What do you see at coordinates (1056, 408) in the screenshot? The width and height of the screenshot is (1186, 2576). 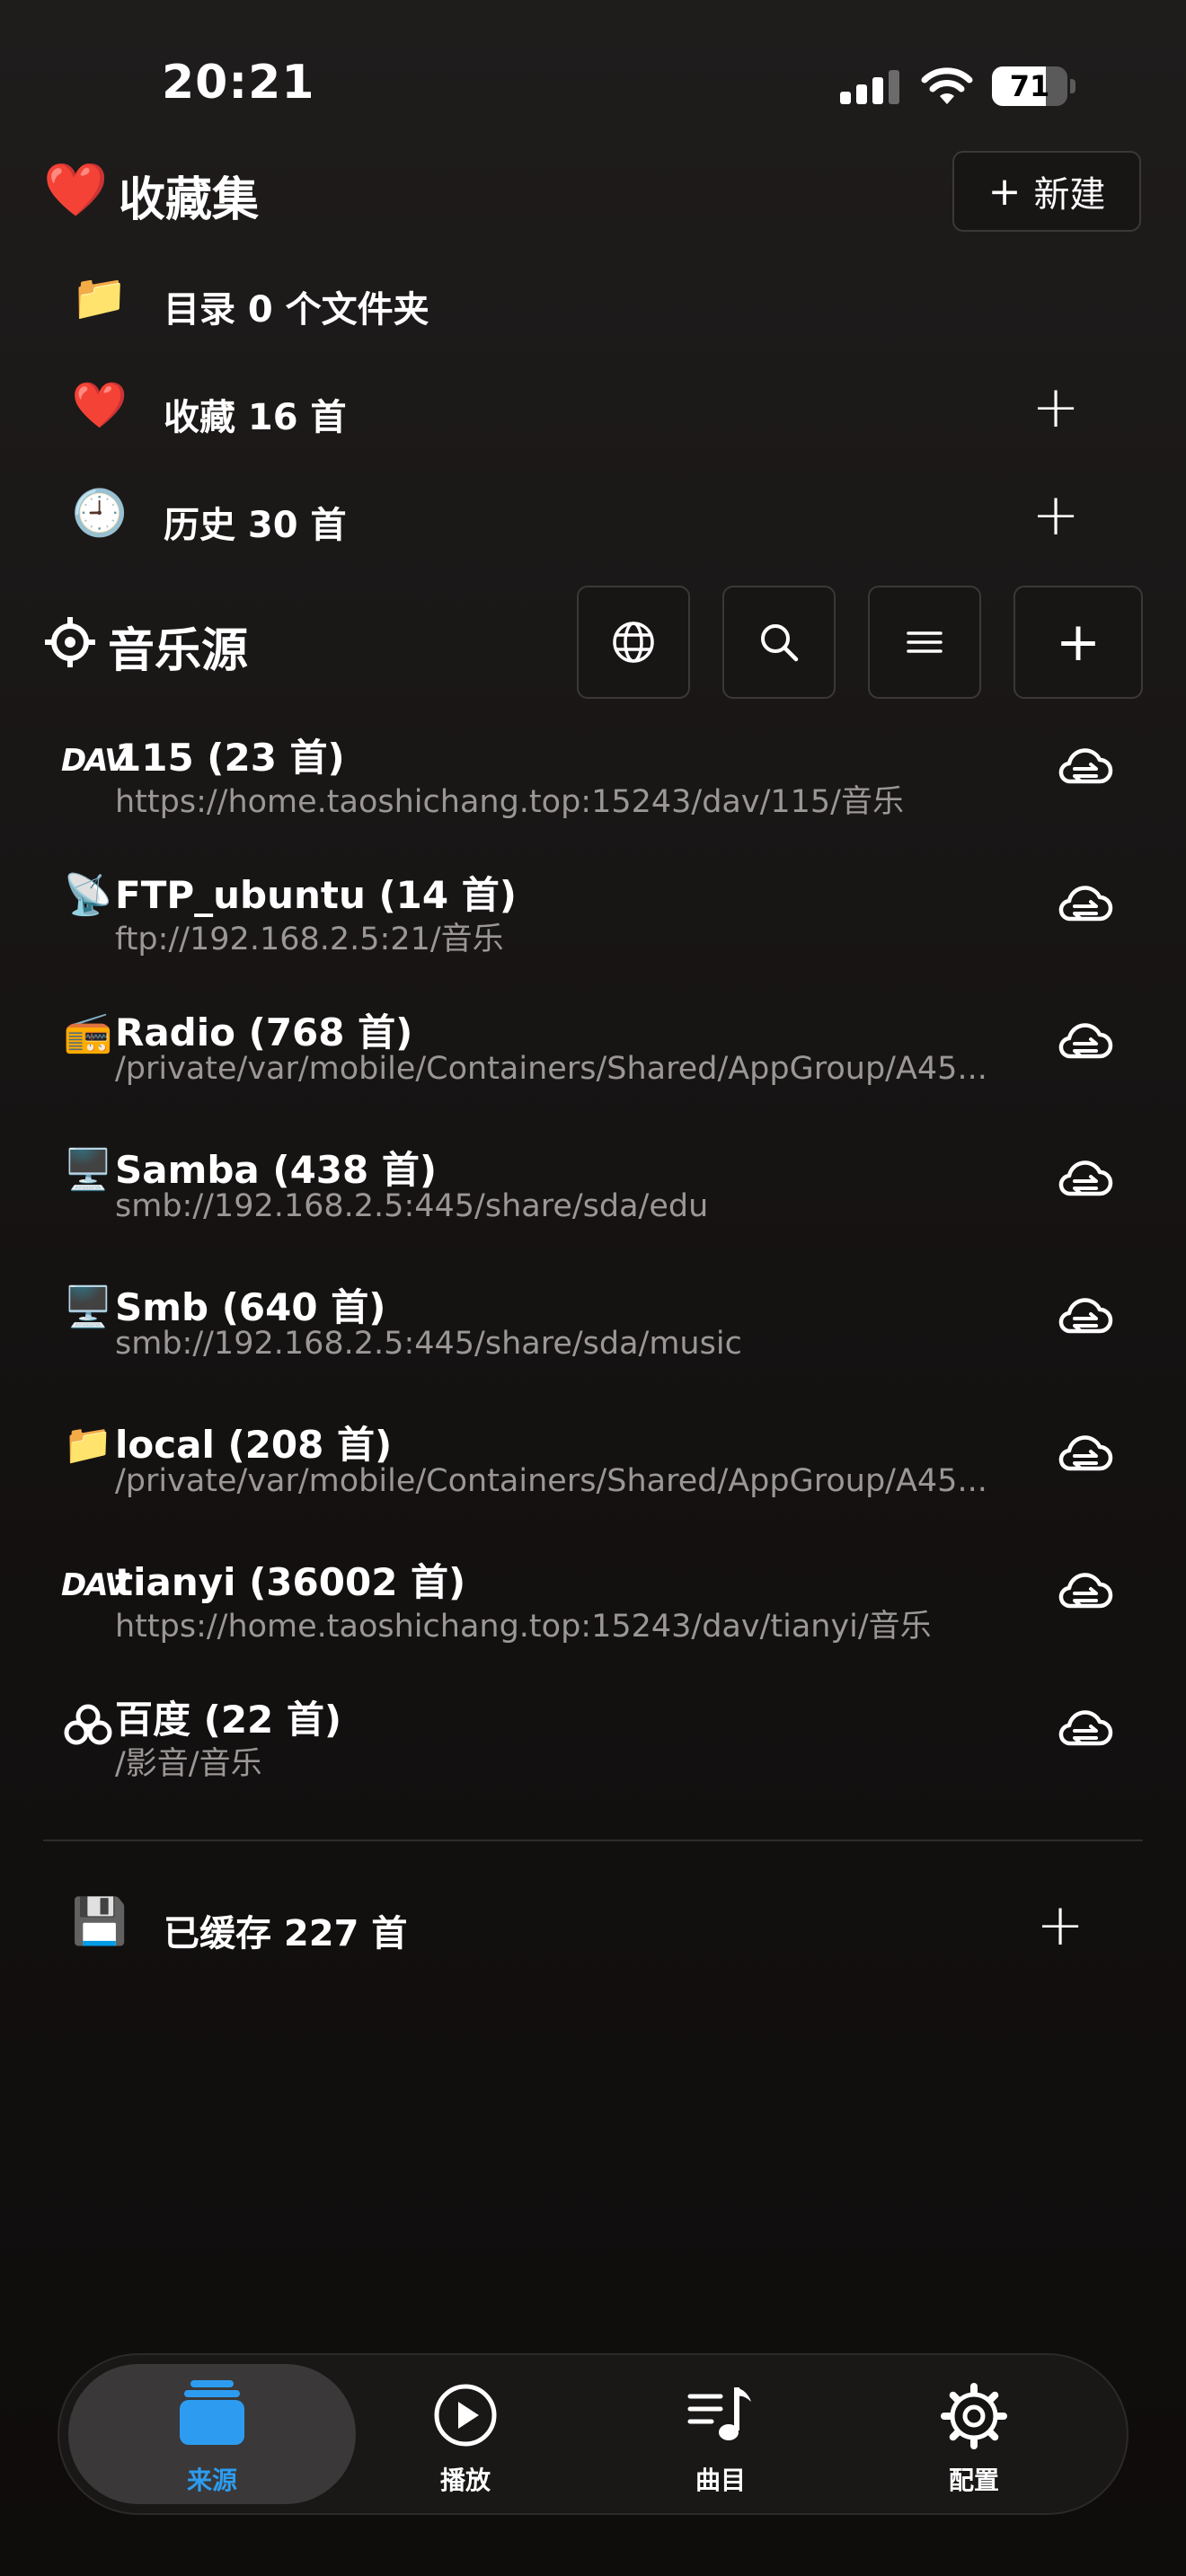 I see `add-favorites-button: +` at bounding box center [1056, 408].